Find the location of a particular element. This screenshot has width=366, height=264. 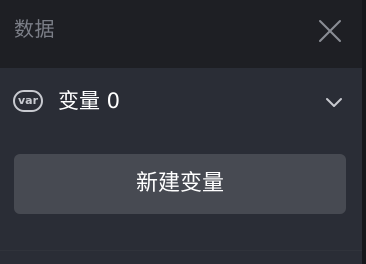

variables-section-label: 变量 0 is located at coordinates (89, 101).